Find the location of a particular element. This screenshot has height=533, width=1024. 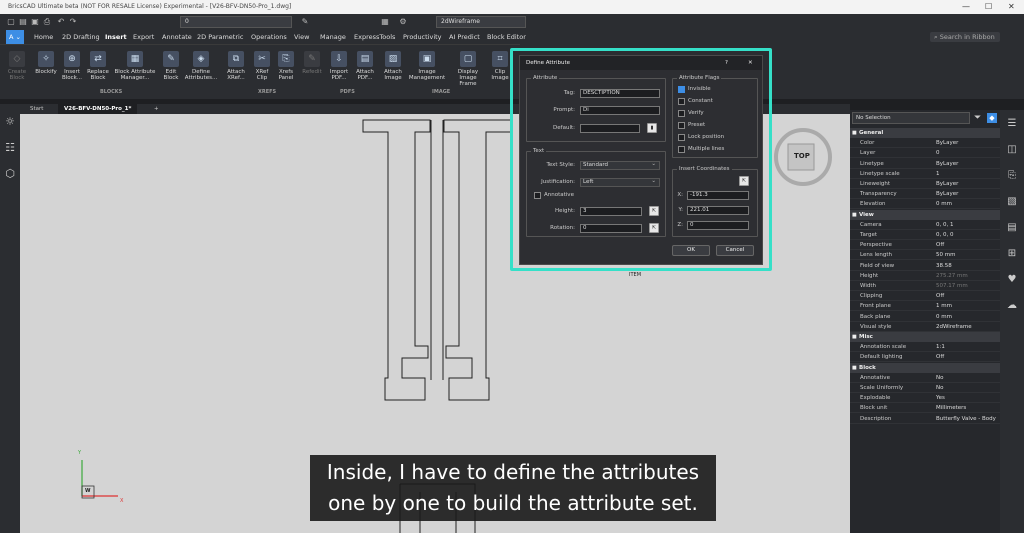

property-row: Perspective Off is located at coordinates (925, 245).